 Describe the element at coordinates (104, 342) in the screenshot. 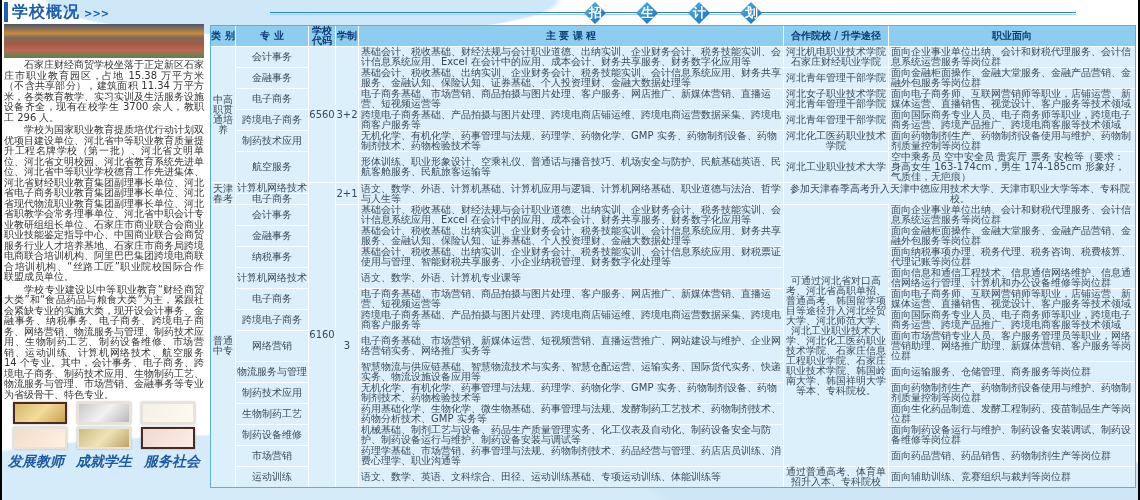

I see `paragraph: 学校专业建设以中等职业教育“财经商贸大类”和“食品药品与粮食大类”为主，紧跟社会紧缺专业的实施大类，现开设会计事务、金融事务、纳税事务、电子商务、跨境电子商务、网络营销、物流服务与管理、制药技术应用、生物制药工艺、制药设备维修、市场营销、运动训练、计算机网络技术、航空服务 14 个专业。其中，会计事务、电子商务、跨境电子商务、制药技术应用、生物制药工艺、物流服务与管理、市场营销、金融事务等专业为省级骨干、特色专业。` at that location.